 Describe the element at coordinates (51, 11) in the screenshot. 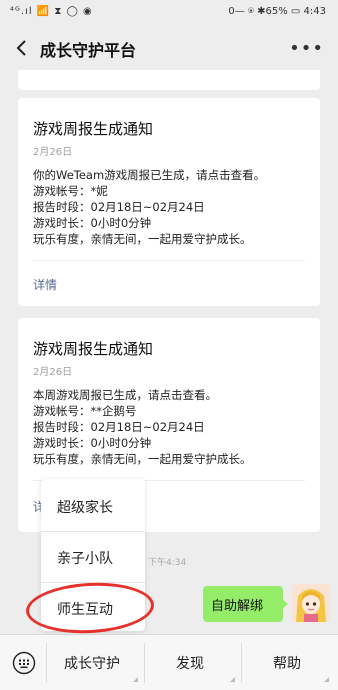

I see `status-icons-left: ⁴ᴳ.ıl 📶 ⧗ ◯ ◉` at that location.